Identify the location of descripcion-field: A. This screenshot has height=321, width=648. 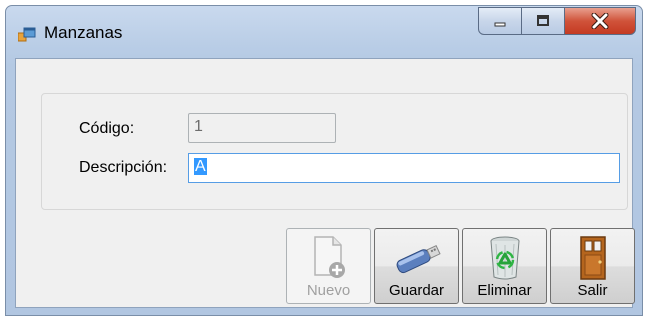
(404, 168).